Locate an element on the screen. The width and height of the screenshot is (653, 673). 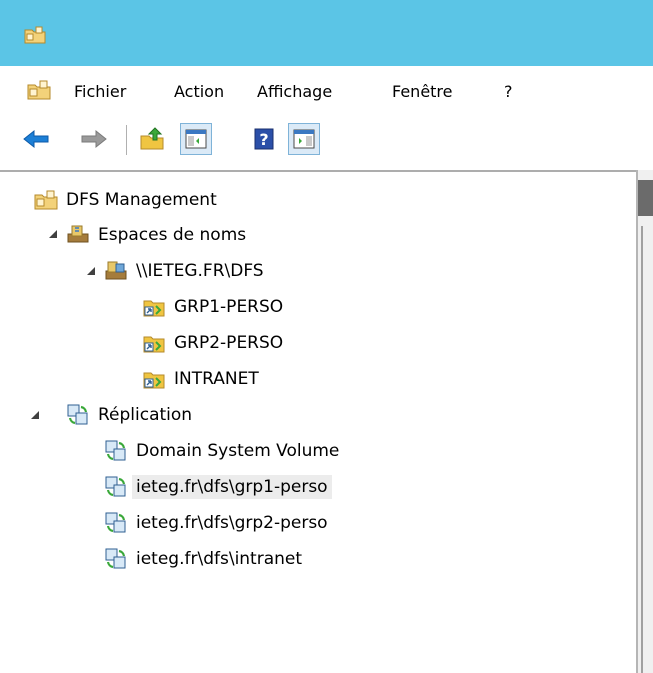
title-bar is located at coordinates (326, 33).